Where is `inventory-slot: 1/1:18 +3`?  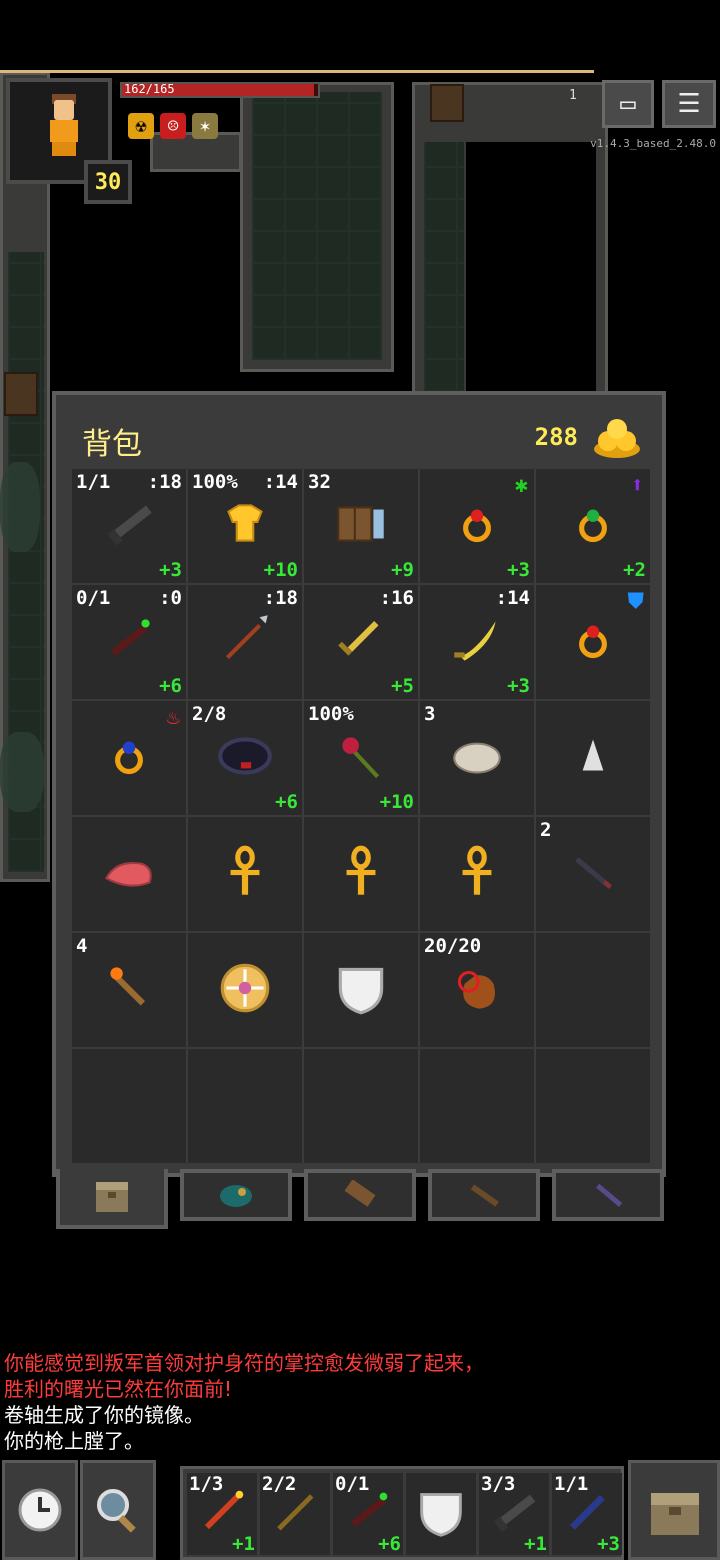 inventory-slot: 1/1:18 +3 is located at coordinates (129, 526).